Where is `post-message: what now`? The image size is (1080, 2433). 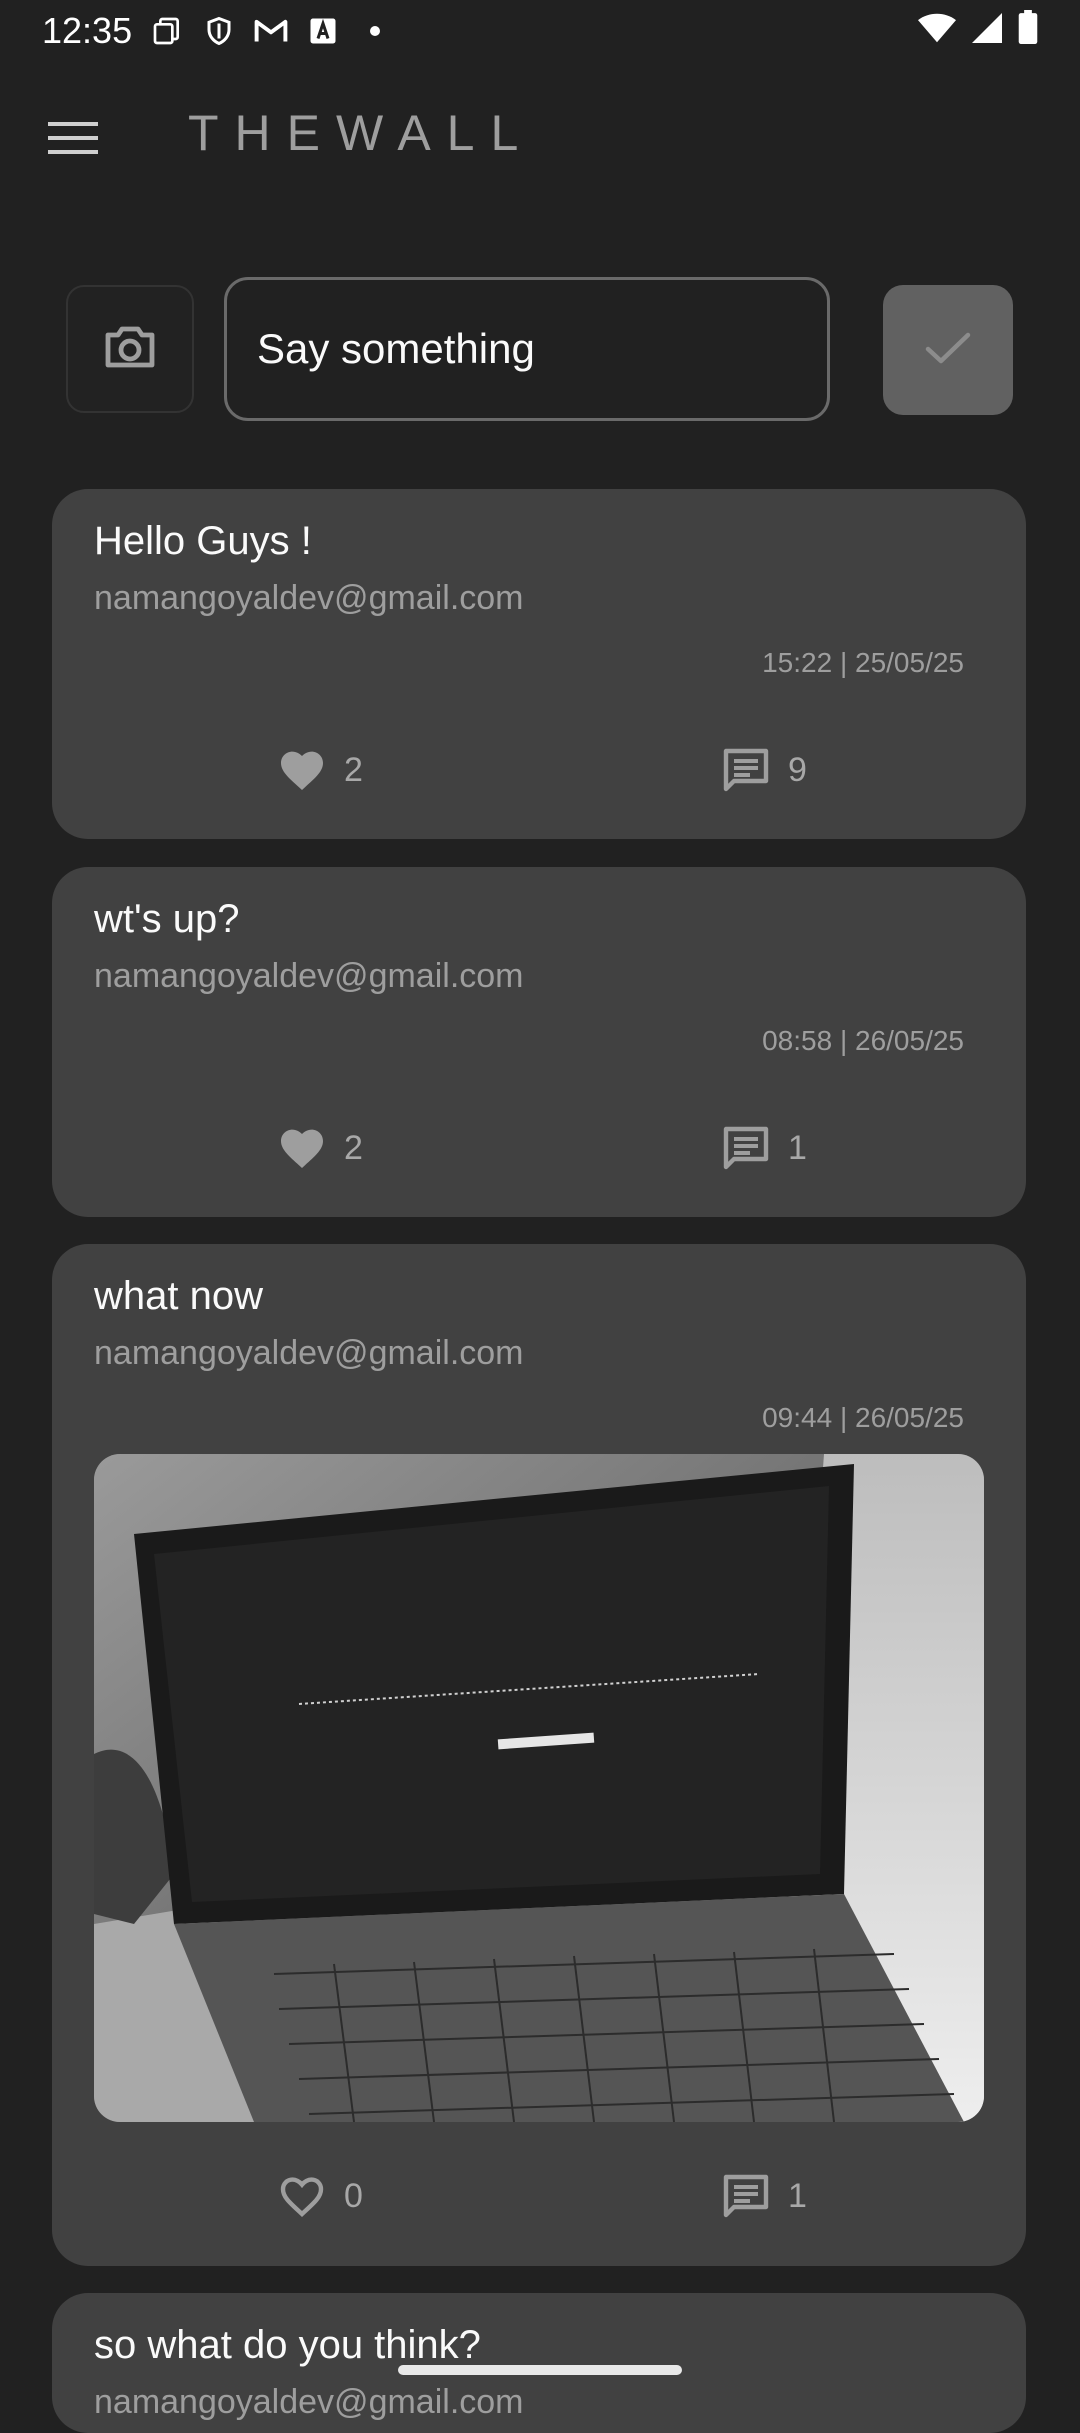
post-message: what now is located at coordinates (178, 1296).